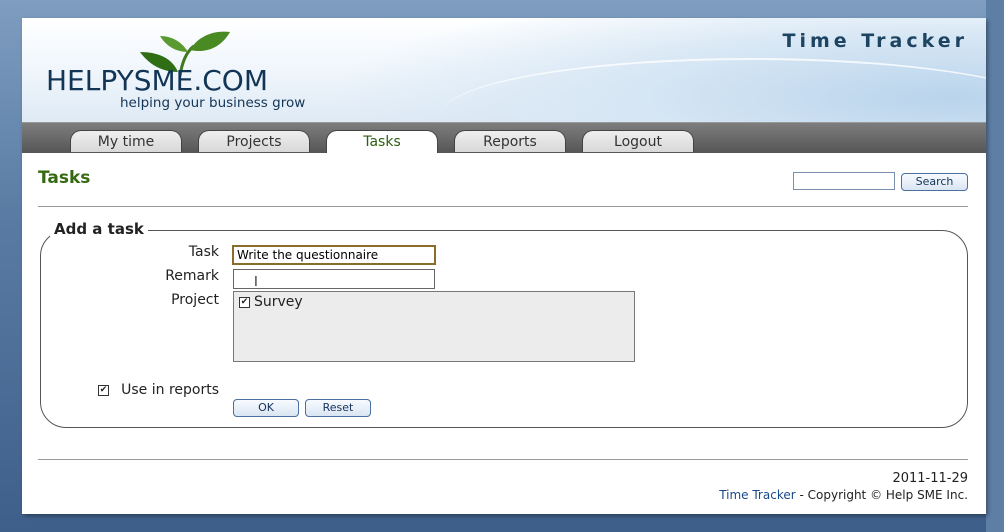 This screenshot has width=1004, height=532. What do you see at coordinates (881, 495) in the screenshot?
I see `footer-copyright-text: - Copyright © Help SME Inc.` at bounding box center [881, 495].